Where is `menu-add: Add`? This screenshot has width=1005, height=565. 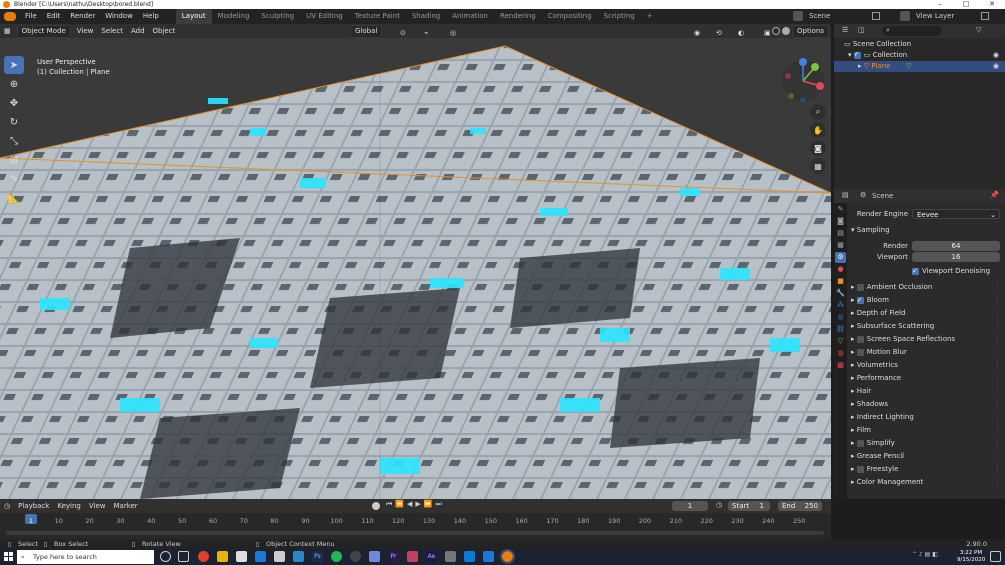 menu-add: Add is located at coordinates (138, 31).